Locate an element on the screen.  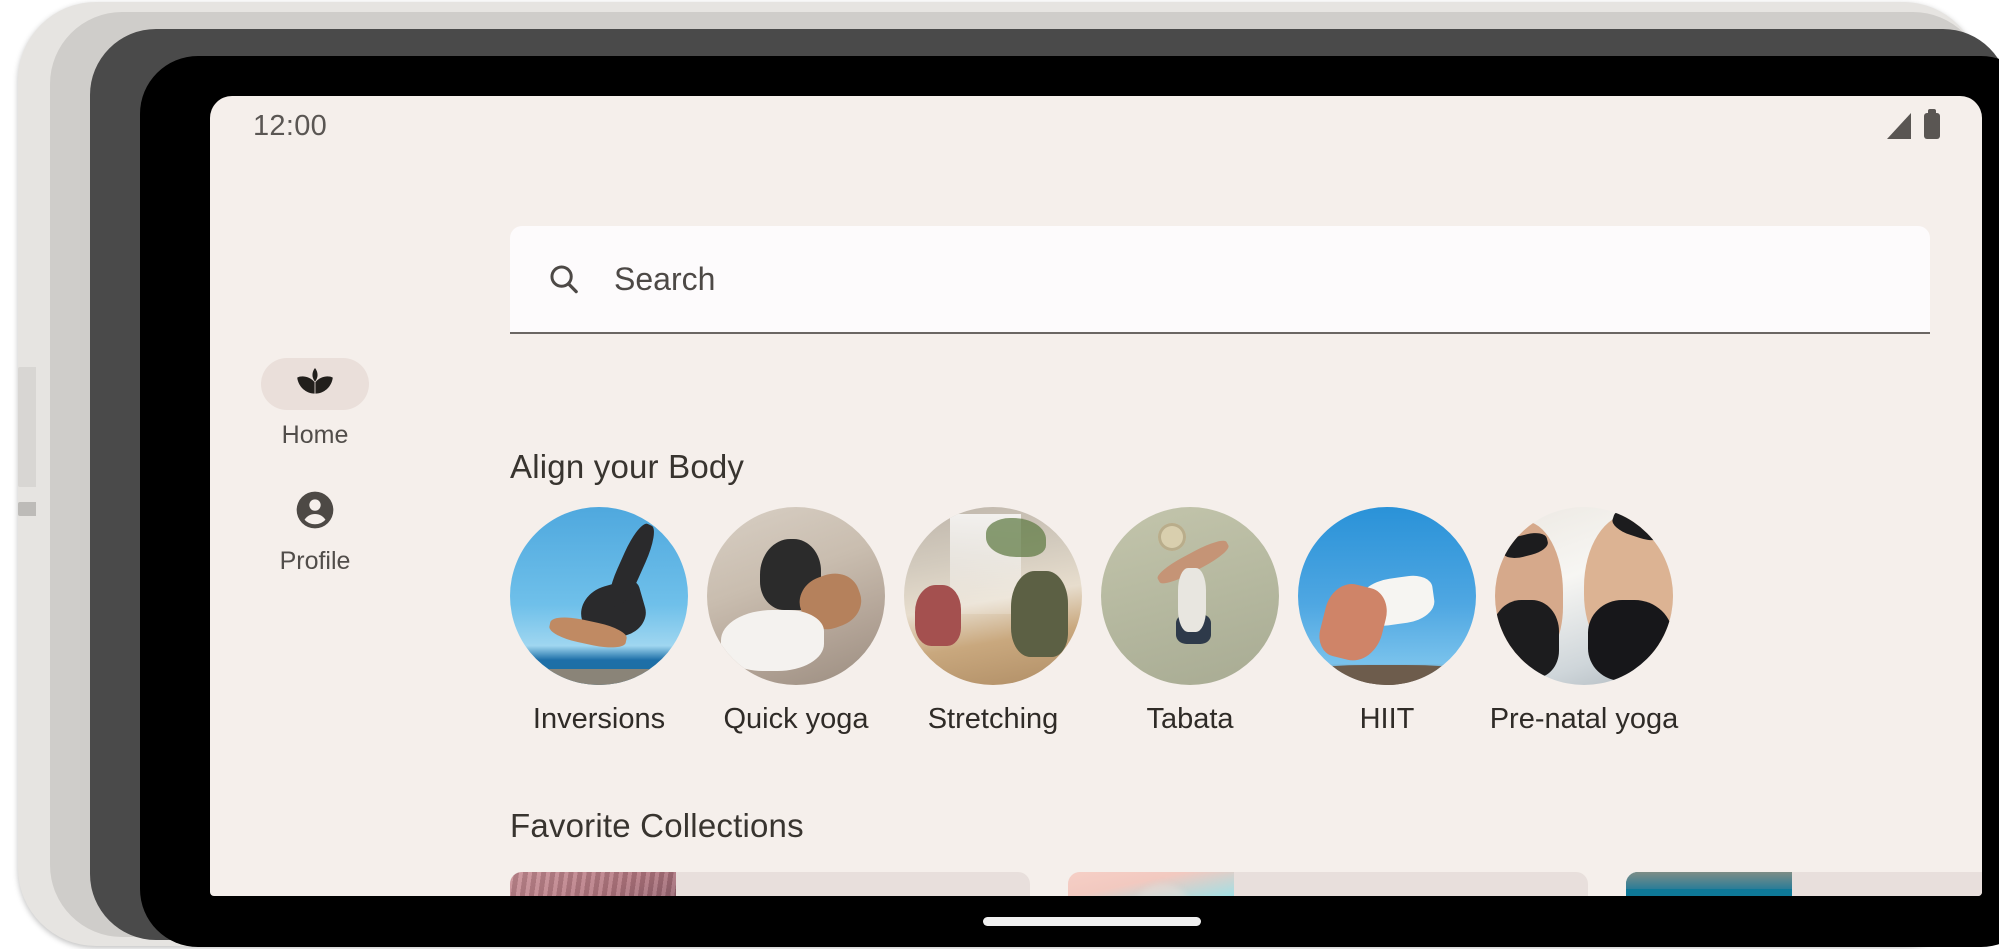
account-circle-icon is located at coordinates (315, 510).